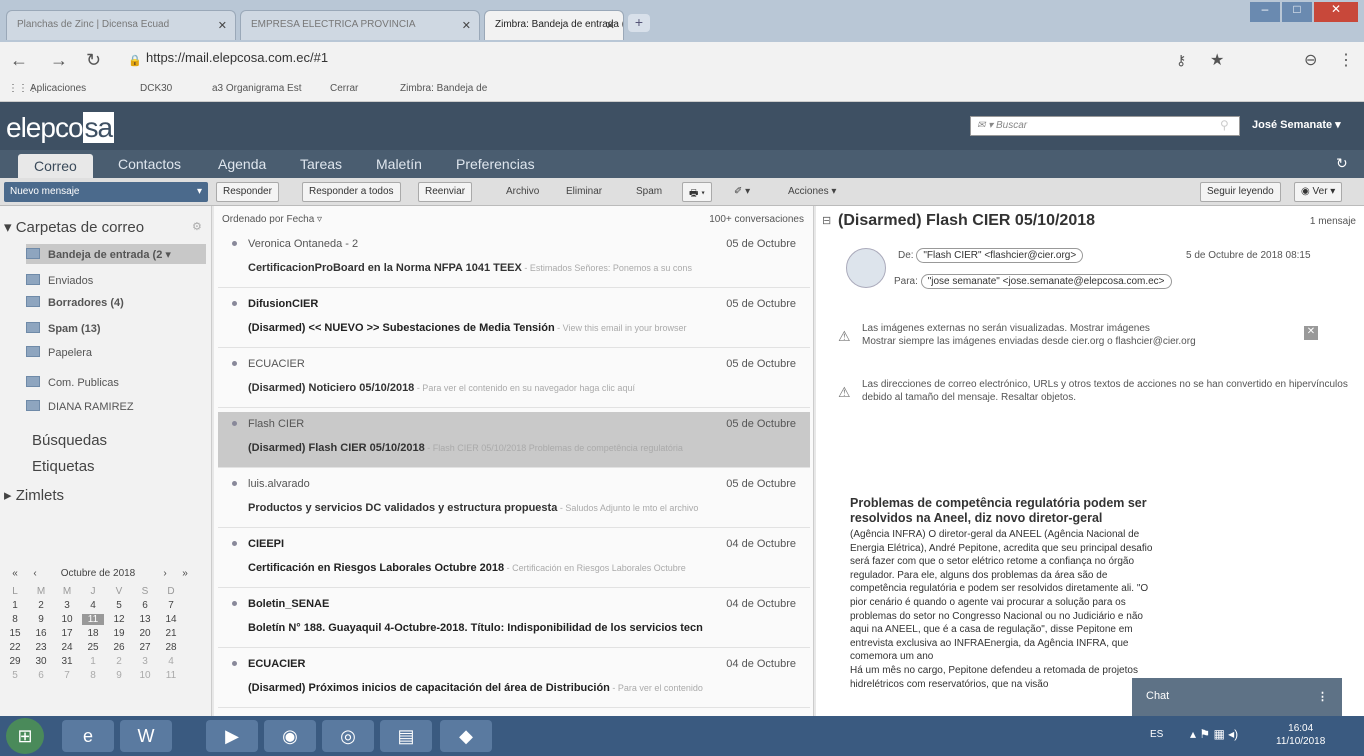 The width and height of the screenshot is (1364, 756). I want to click on minimize-button: –, so click(1265, 12).